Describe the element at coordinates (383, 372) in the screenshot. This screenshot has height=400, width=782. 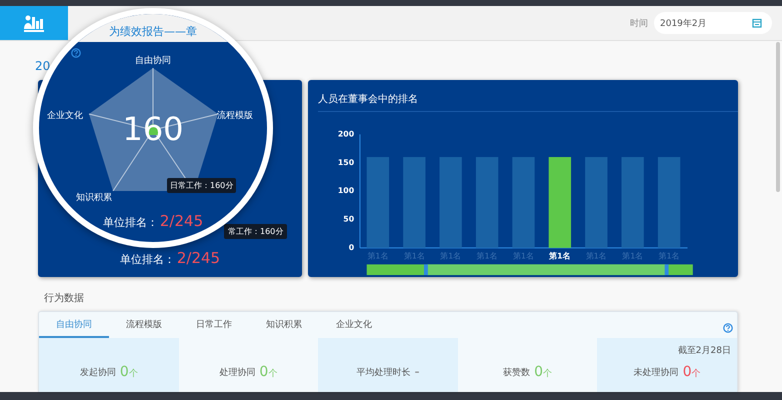
I see `stat-label: 平均处理时长` at that location.